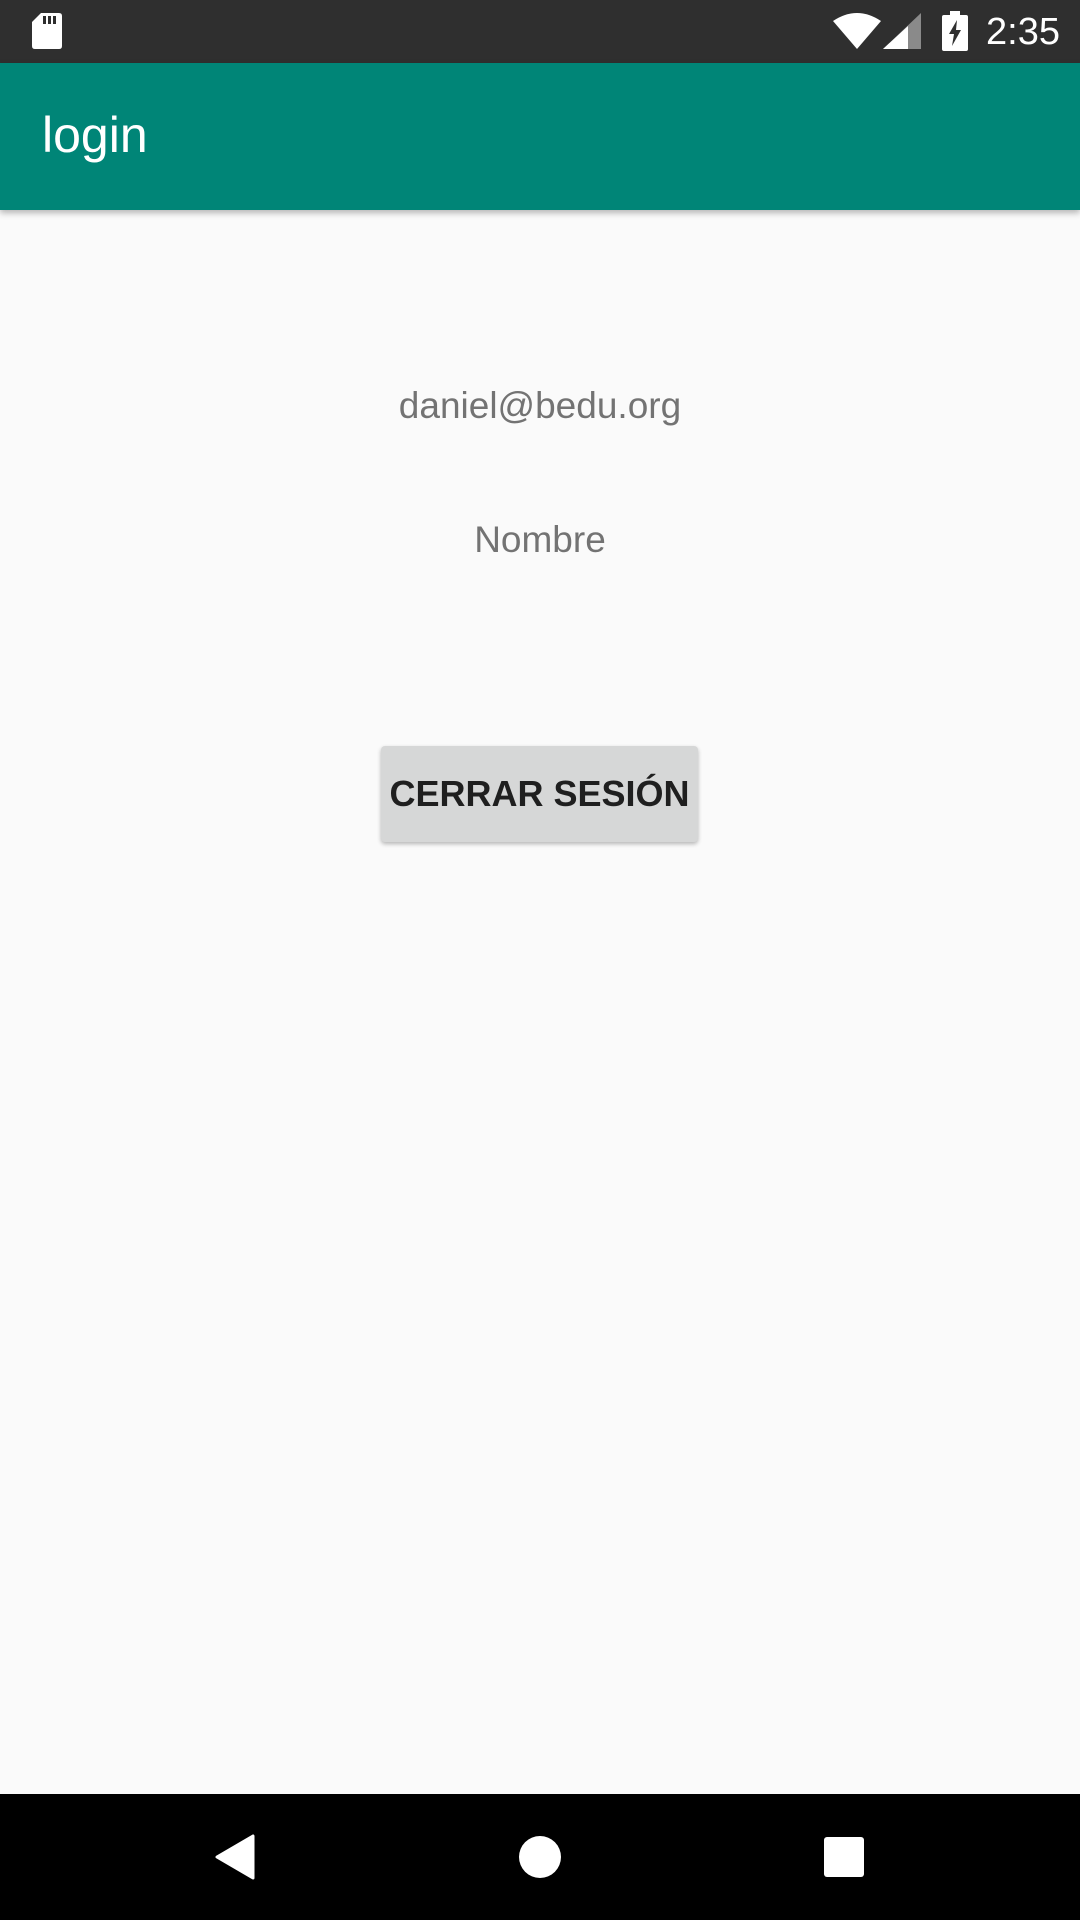 The height and width of the screenshot is (1920, 1080). Describe the element at coordinates (540, 136) in the screenshot. I see `app-bar: login` at that location.